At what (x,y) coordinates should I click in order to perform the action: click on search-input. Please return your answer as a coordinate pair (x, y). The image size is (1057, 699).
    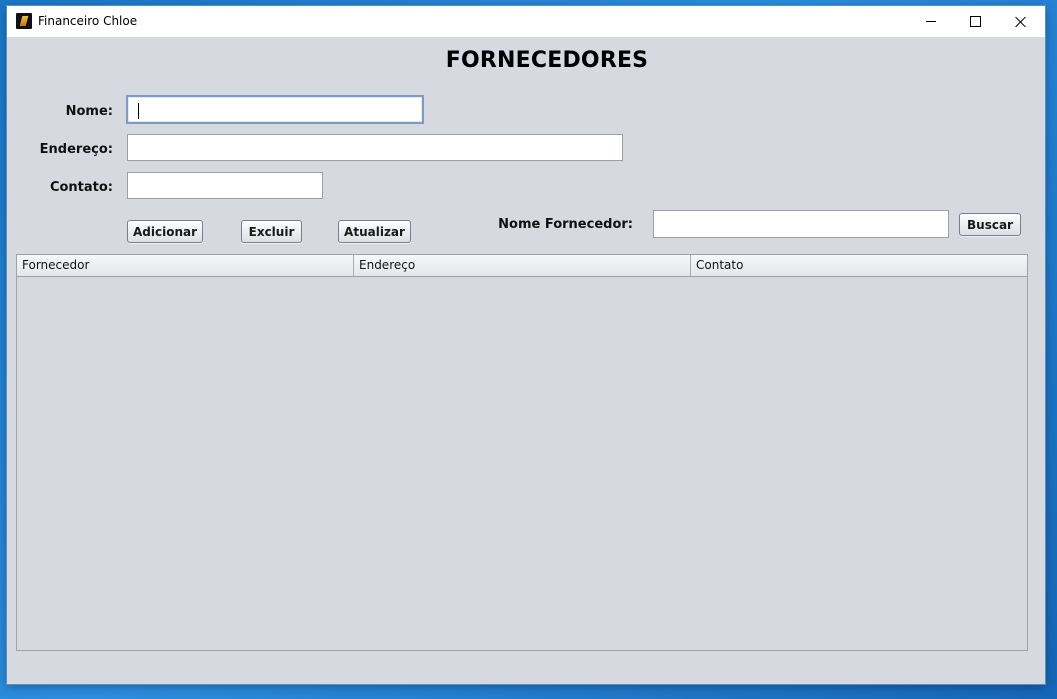
    Looking at the image, I should click on (801, 224).